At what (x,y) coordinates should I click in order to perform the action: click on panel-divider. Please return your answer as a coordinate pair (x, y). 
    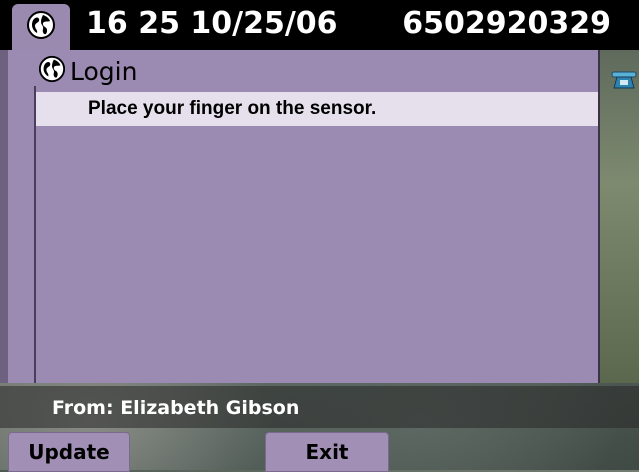
    Looking at the image, I should click on (35, 234).